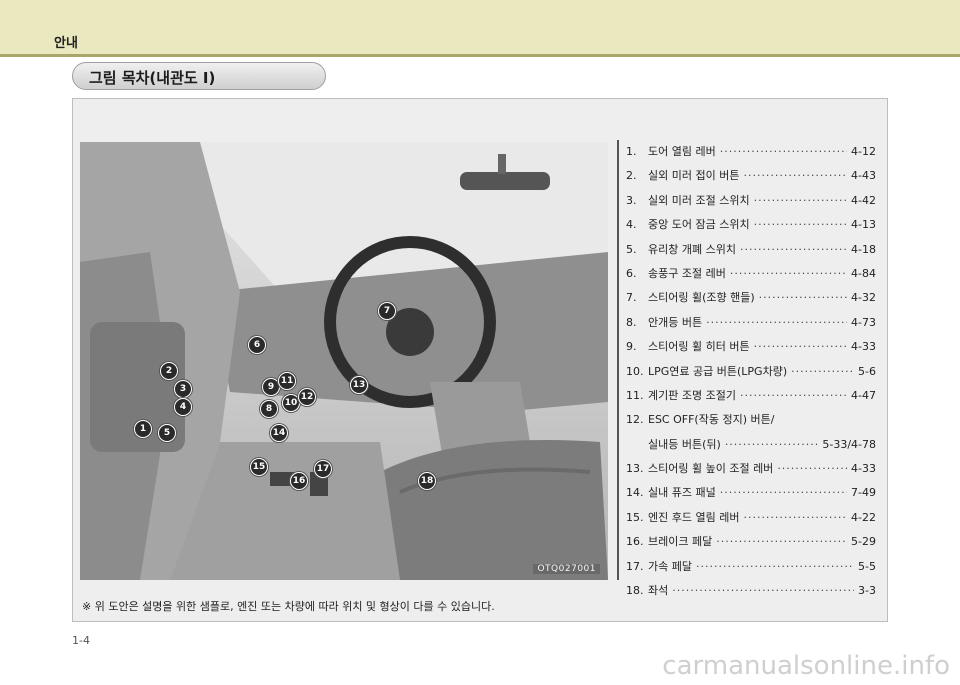 Image resolution: width=960 pixels, height=685 pixels. Describe the element at coordinates (631, 347) in the screenshot. I see `toc-item-number: 9.` at that location.